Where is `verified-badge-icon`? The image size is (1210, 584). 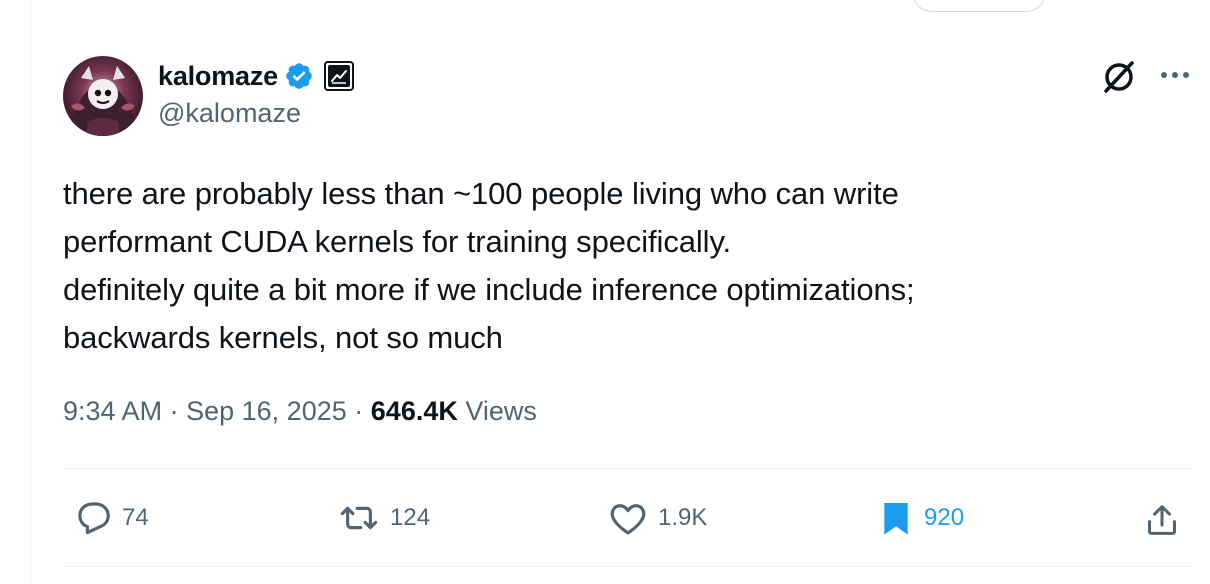 verified-badge-icon is located at coordinates (299, 76).